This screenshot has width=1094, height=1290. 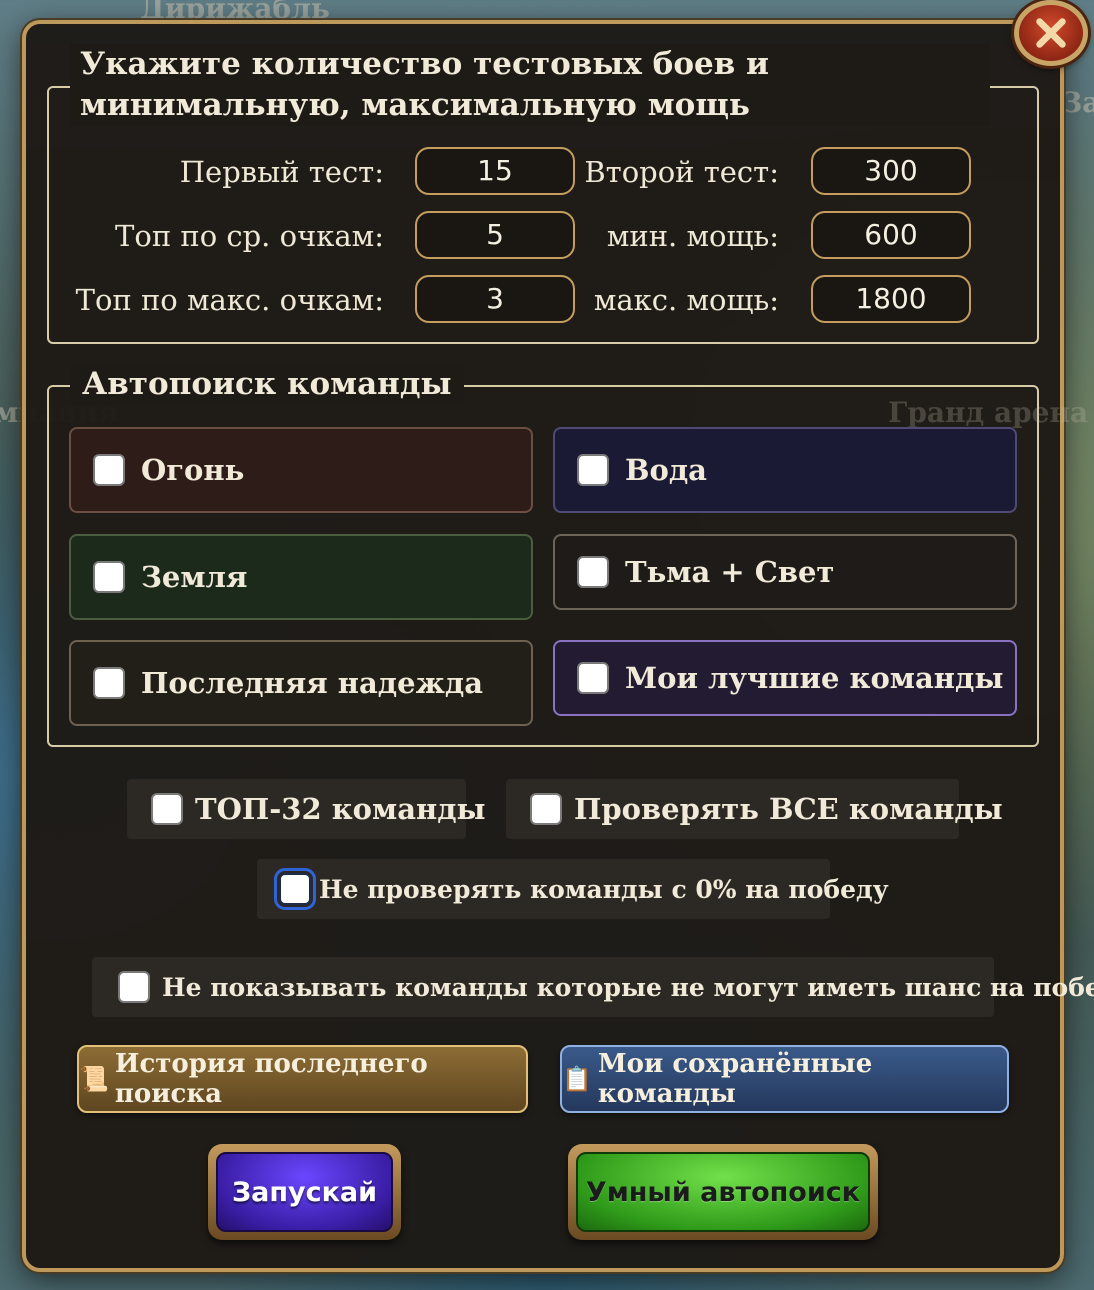 I want to click on team-option-water: Вода, so click(x=785, y=470).